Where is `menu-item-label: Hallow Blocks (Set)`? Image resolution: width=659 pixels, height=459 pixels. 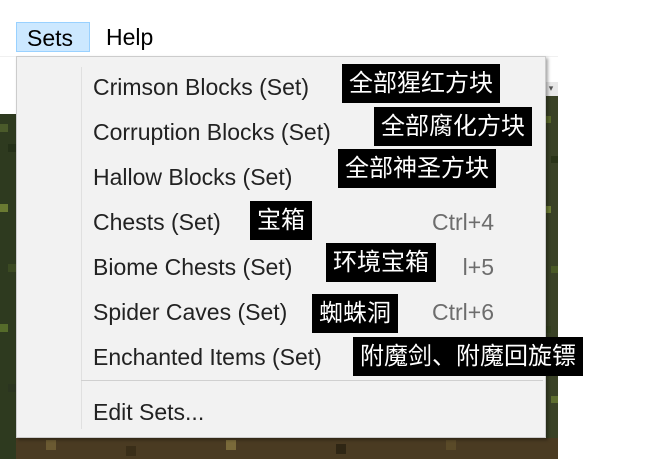
menu-item-label: Hallow Blocks (Set) is located at coordinates (193, 177).